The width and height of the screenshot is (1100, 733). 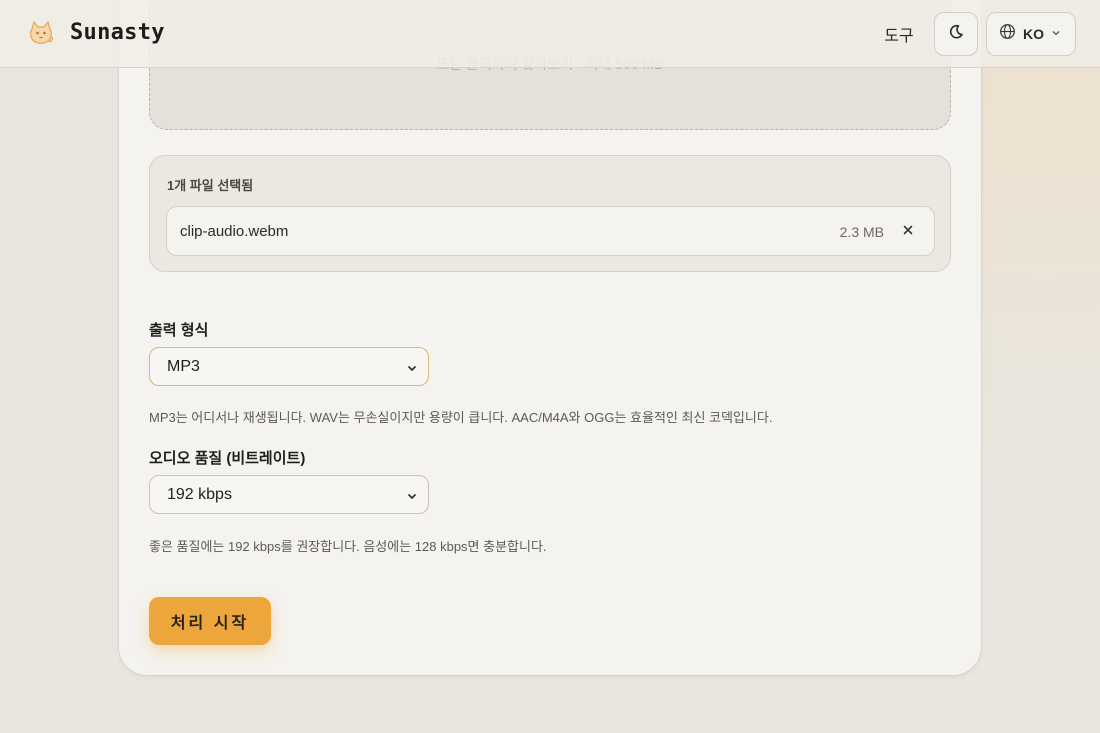 I want to click on globe-icon, so click(x=1007, y=34).